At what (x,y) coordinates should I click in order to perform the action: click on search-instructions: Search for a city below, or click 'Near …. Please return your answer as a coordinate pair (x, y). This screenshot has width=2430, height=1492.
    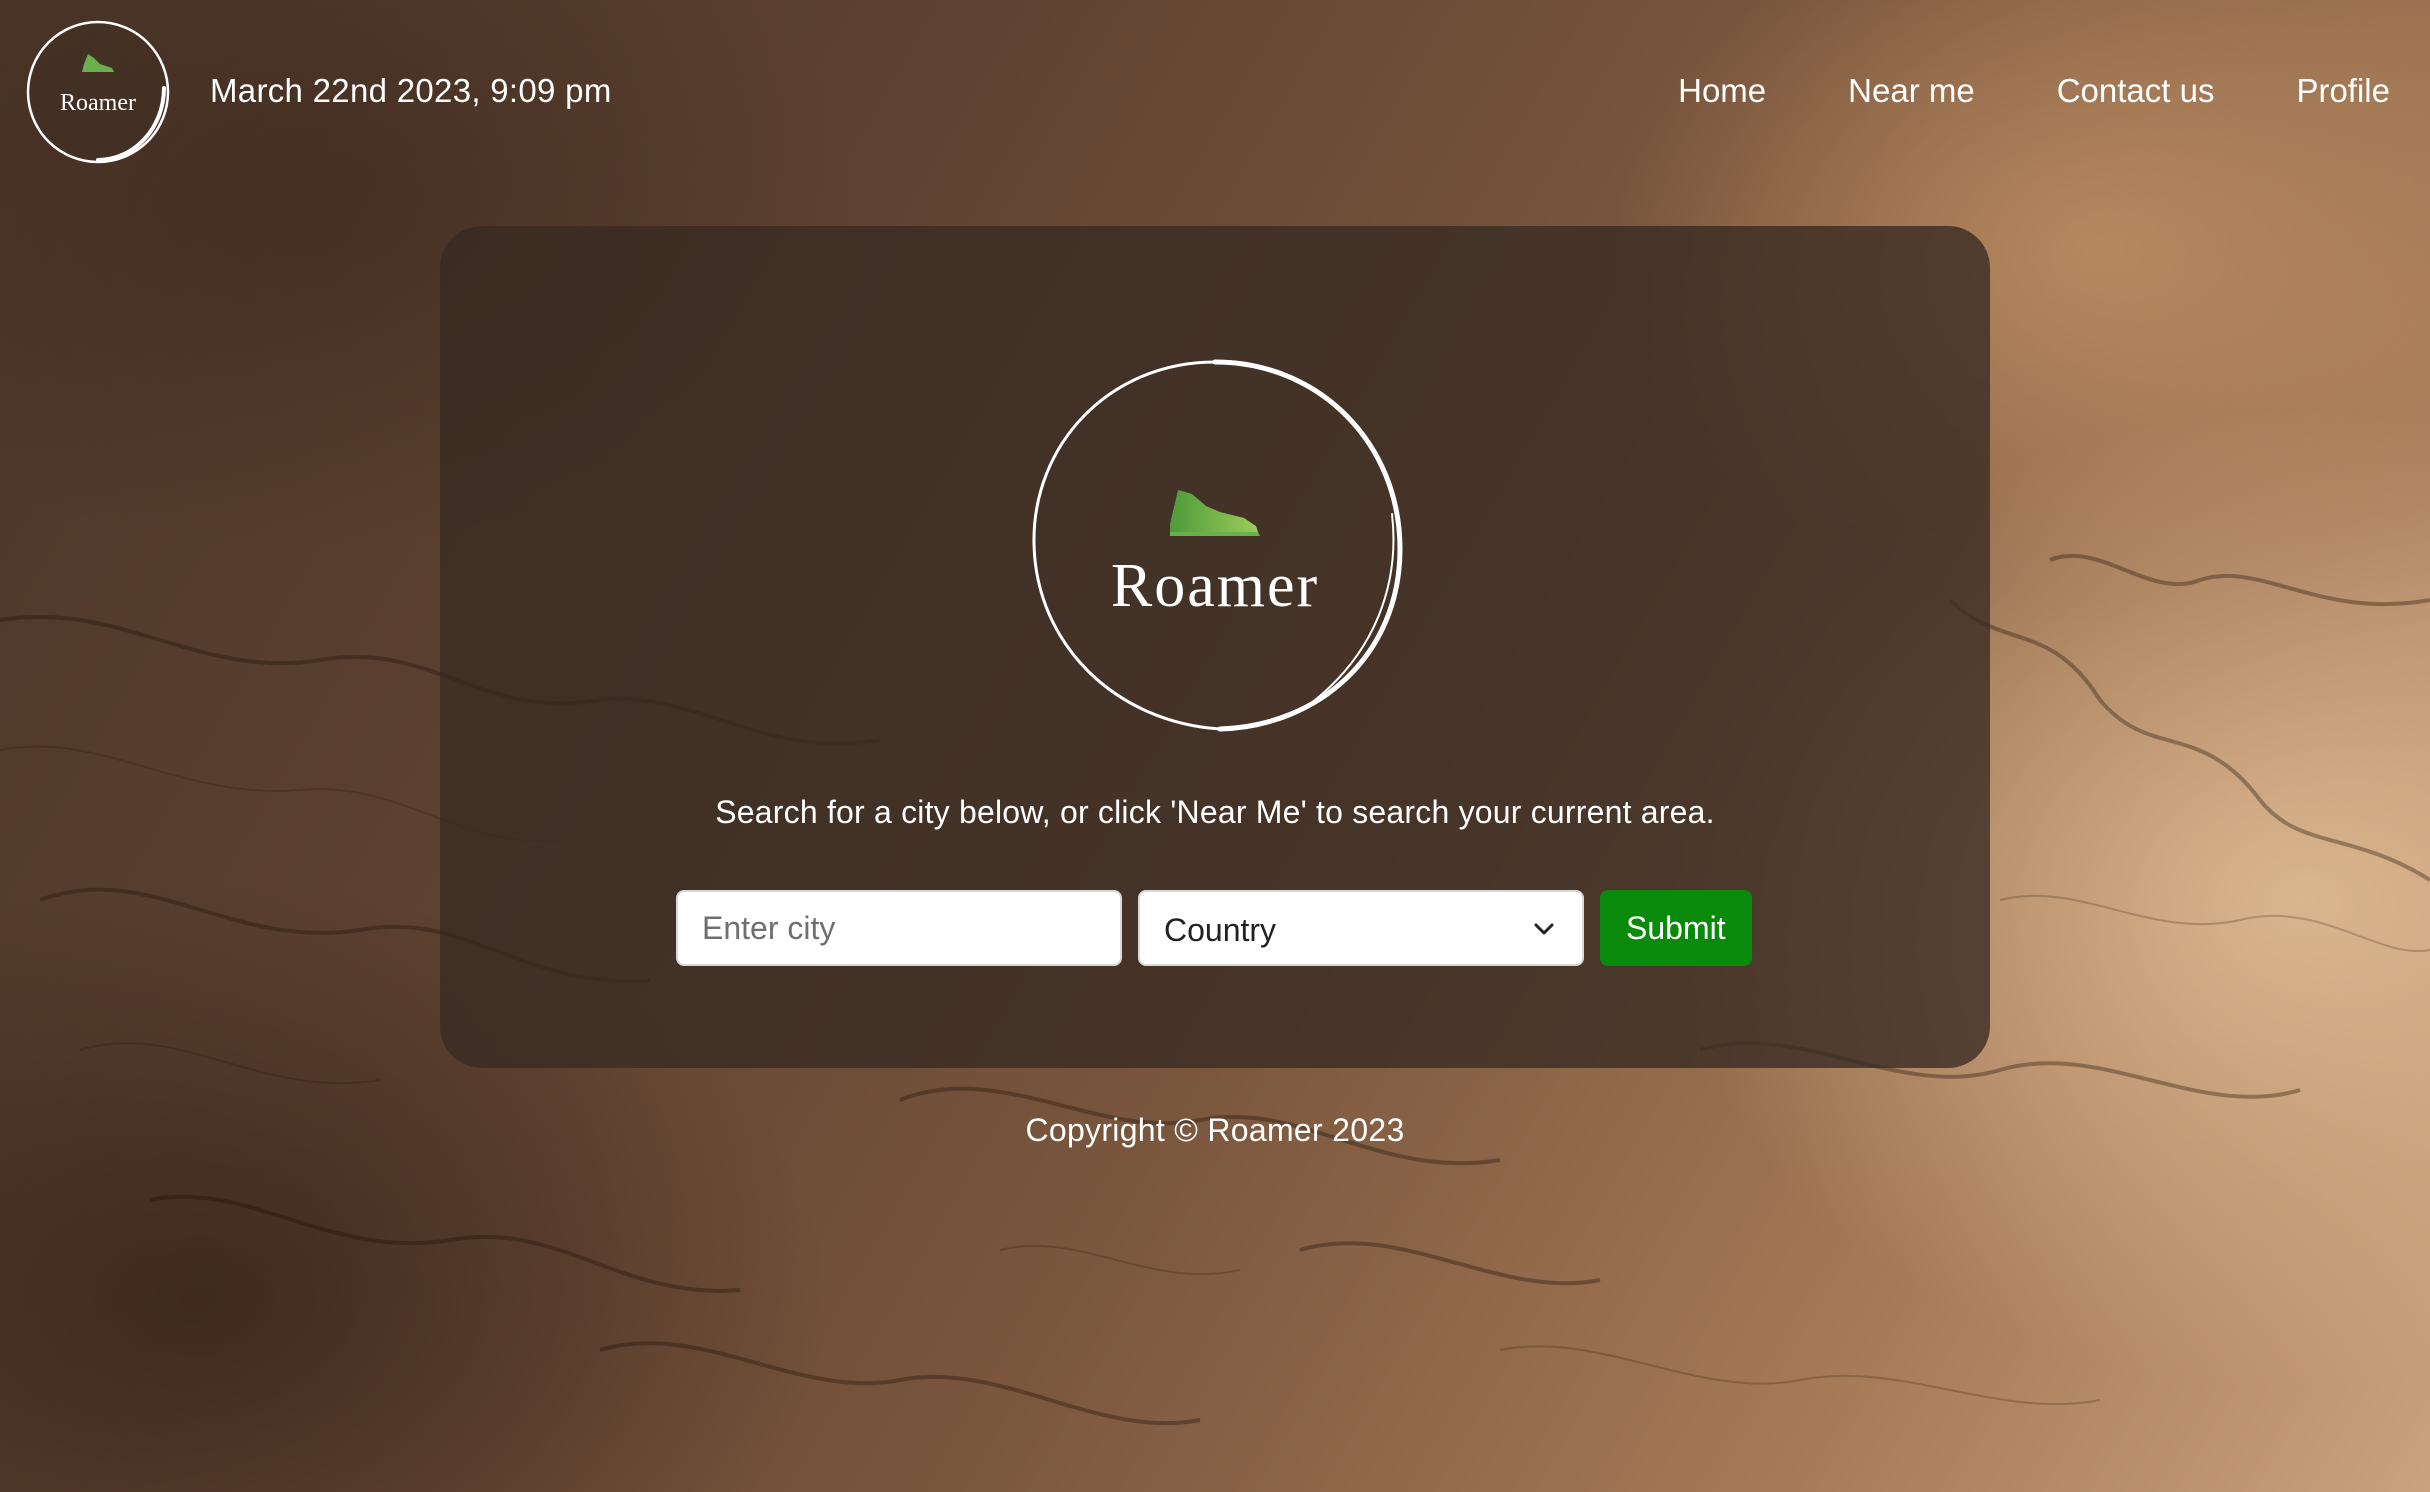
    Looking at the image, I should click on (1215, 812).